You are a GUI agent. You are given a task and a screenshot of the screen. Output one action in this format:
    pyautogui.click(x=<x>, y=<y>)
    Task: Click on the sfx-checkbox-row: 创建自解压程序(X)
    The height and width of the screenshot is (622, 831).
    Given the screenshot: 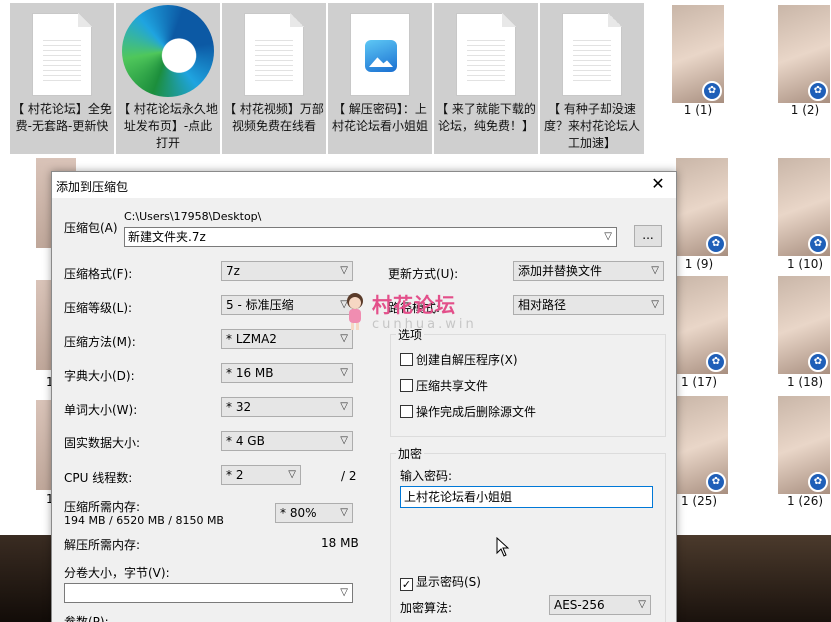 What is the action you would take?
    pyautogui.click(x=459, y=359)
    